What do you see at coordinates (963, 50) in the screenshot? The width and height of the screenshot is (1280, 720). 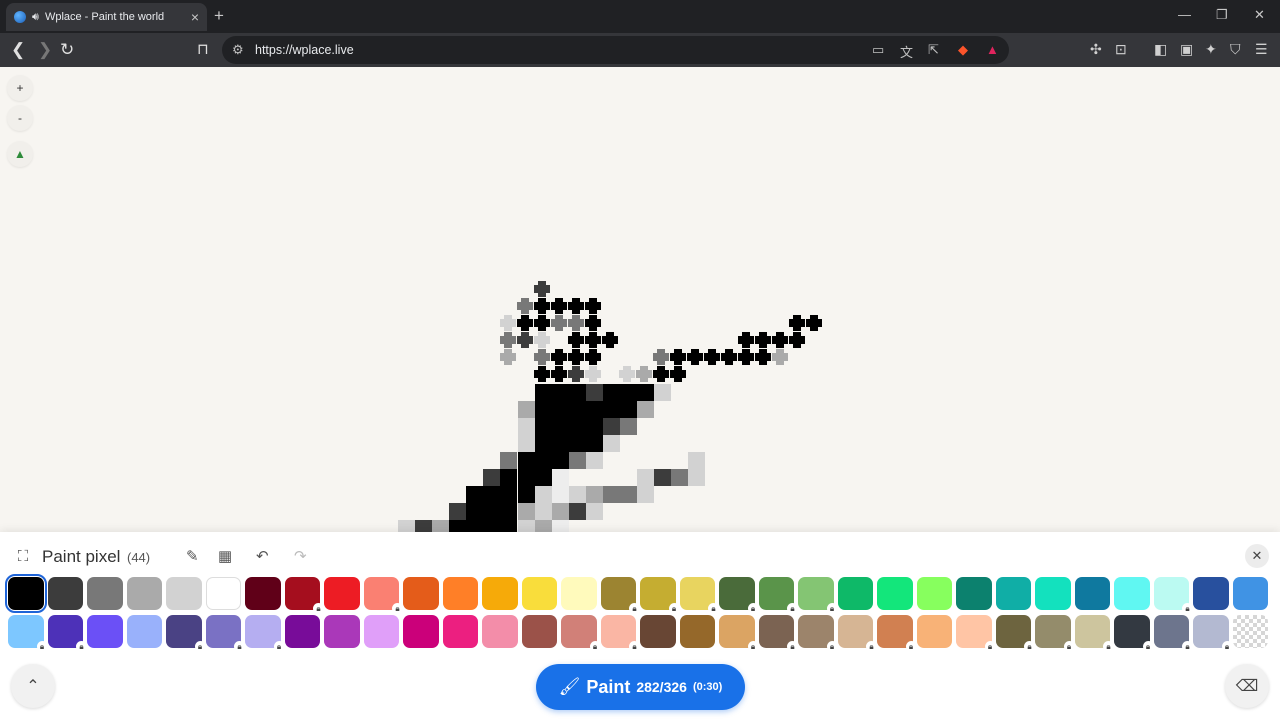 I see `brave-shields-icon: ◆` at bounding box center [963, 50].